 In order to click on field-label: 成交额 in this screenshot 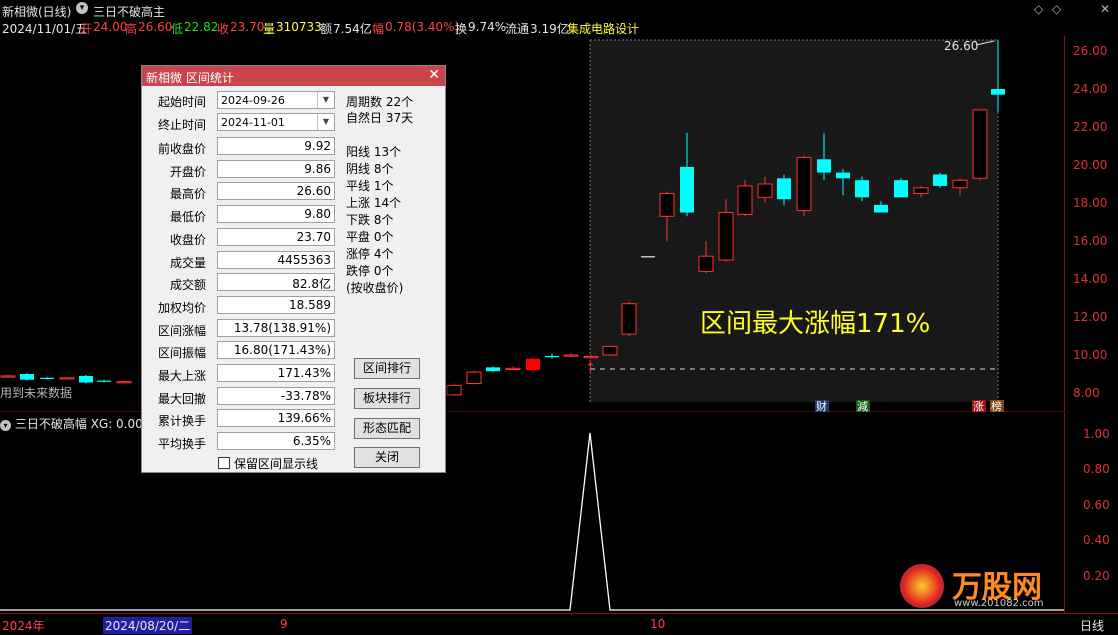, I will do `click(187, 285)`.